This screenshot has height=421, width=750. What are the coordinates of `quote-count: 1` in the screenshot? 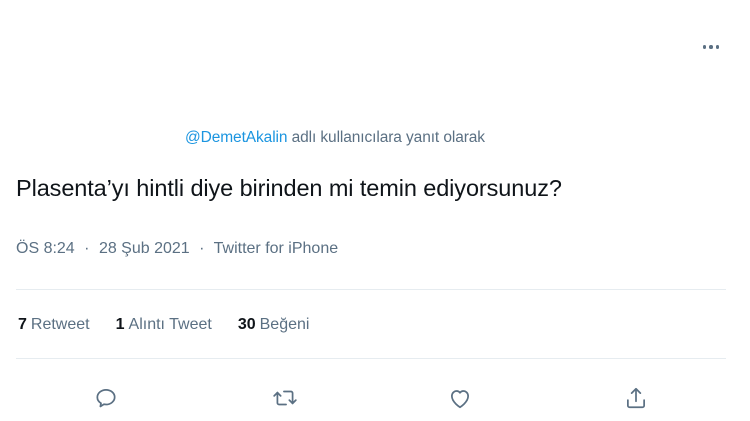 It's located at (120, 324).